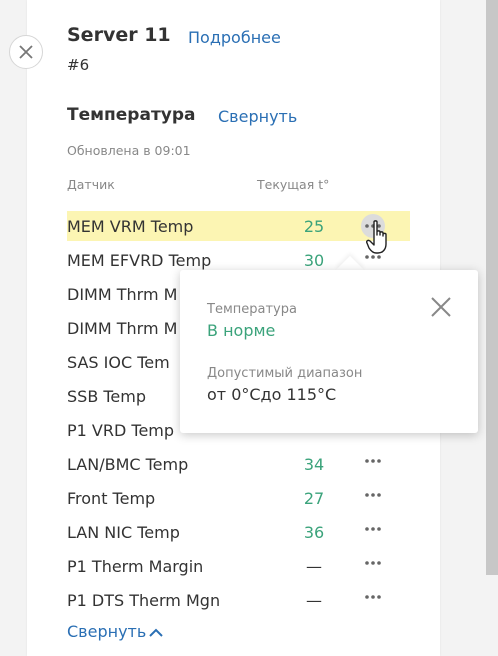 Image resolution: width=498 pixels, height=656 pixels. Describe the element at coordinates (121, 430) in the screenshot. I see `sensor-name: P1 VRD Temp` at that location.